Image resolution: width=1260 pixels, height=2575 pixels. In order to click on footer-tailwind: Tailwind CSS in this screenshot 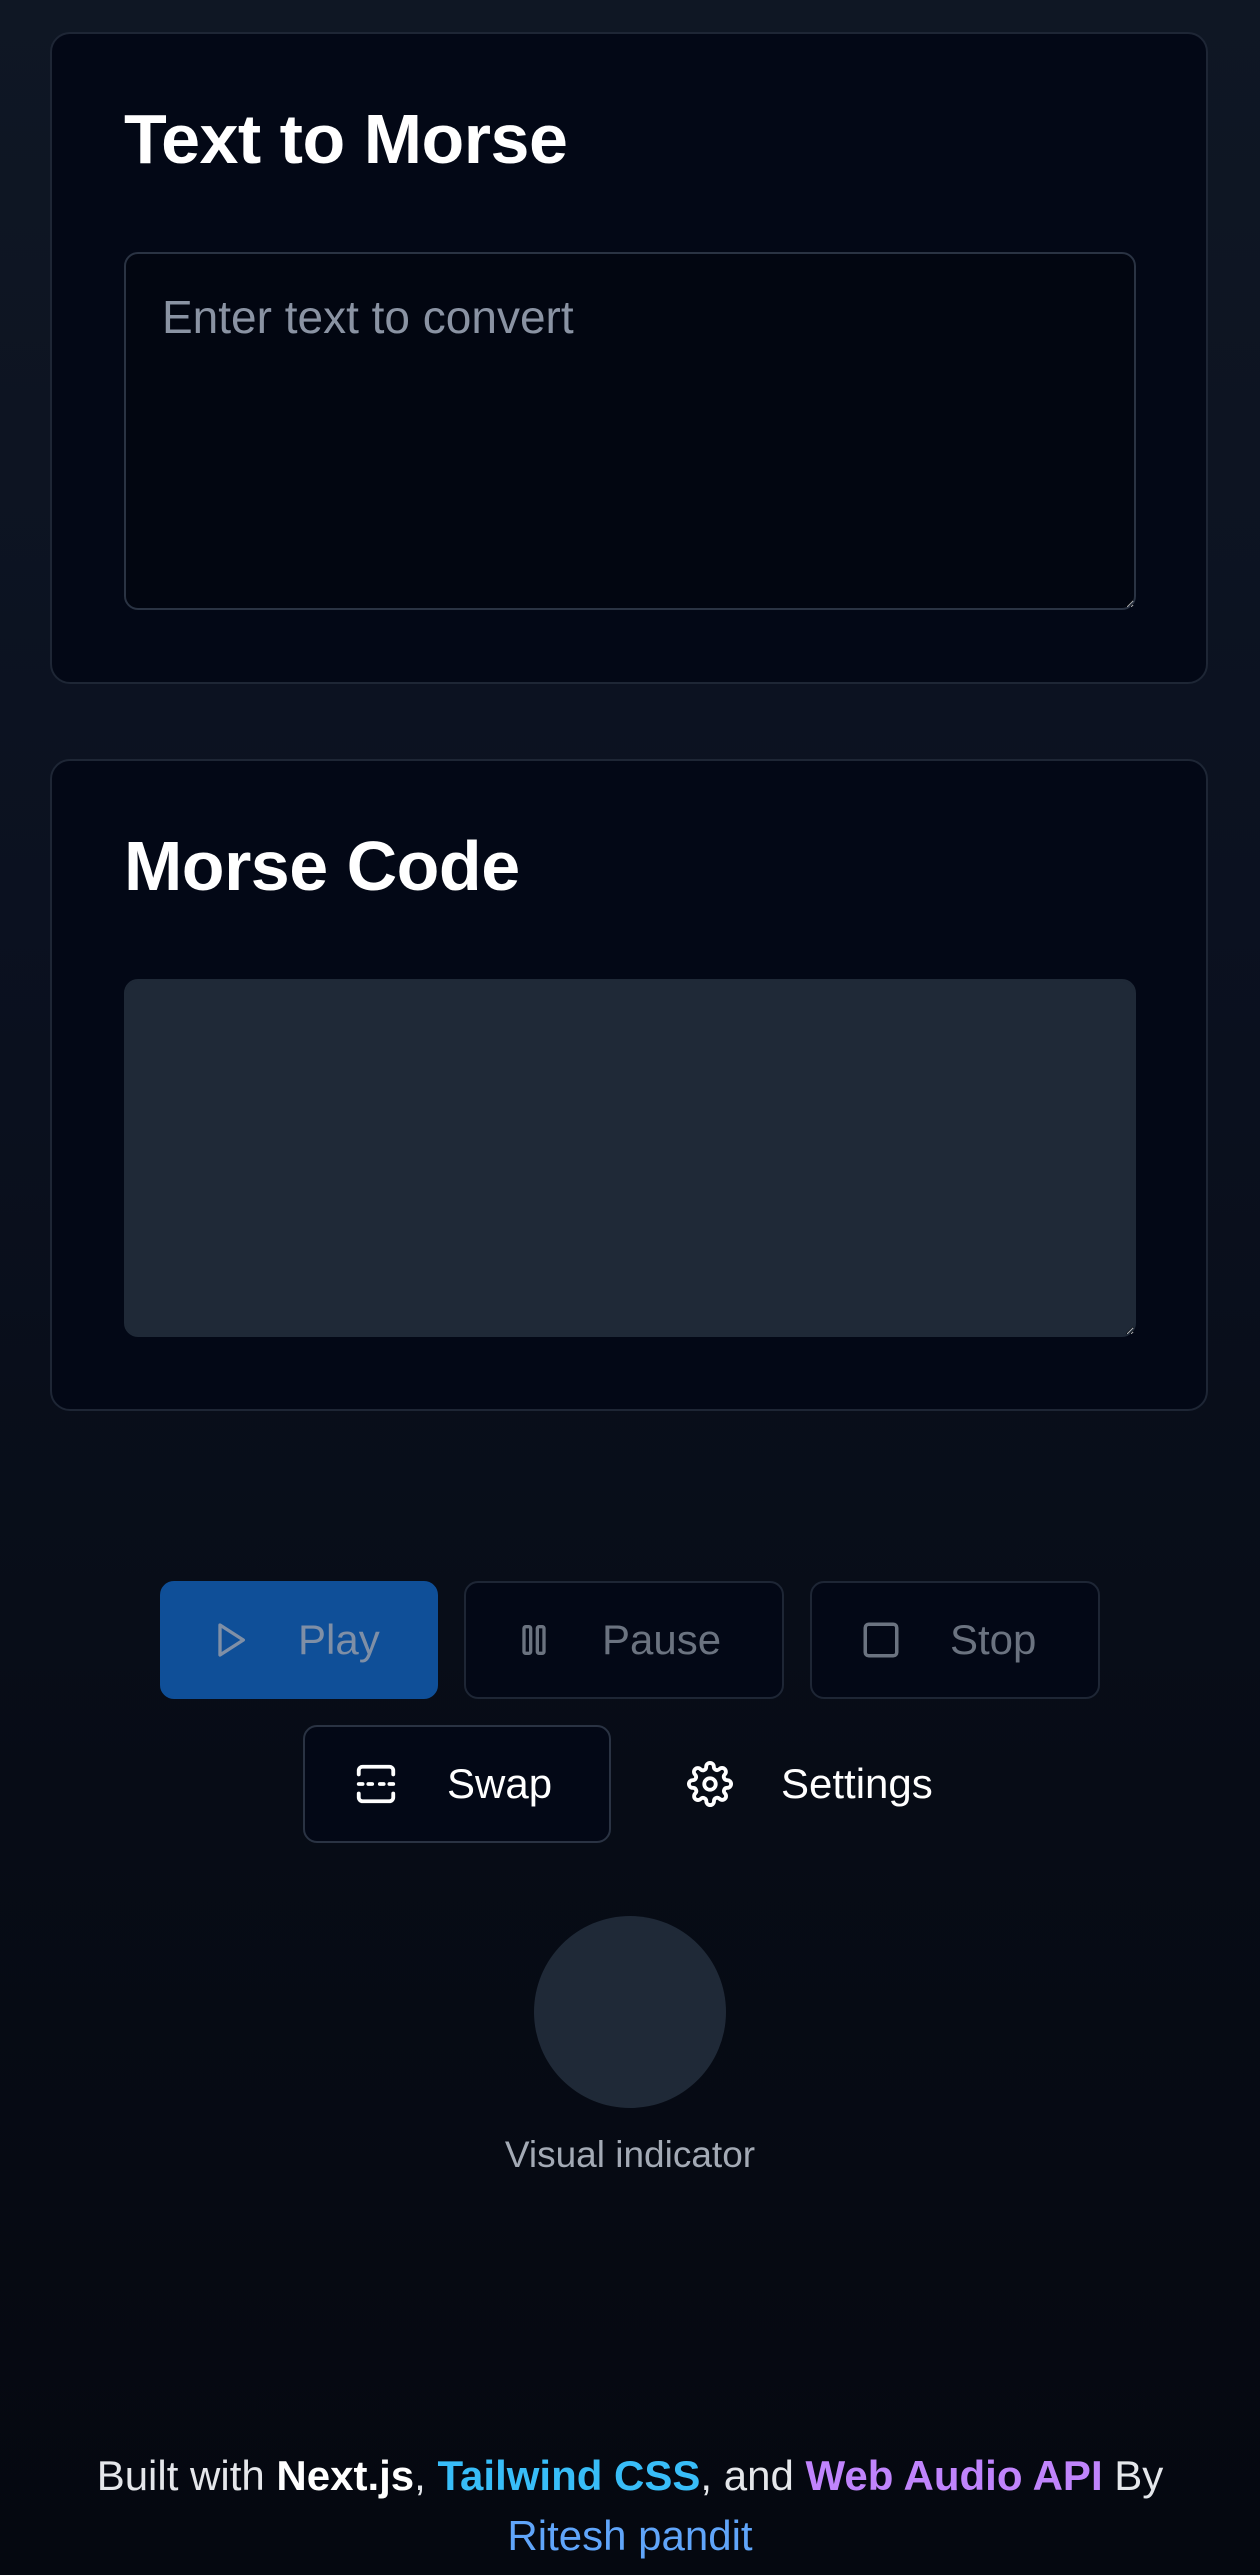, I will do `click(569, 2475)`.